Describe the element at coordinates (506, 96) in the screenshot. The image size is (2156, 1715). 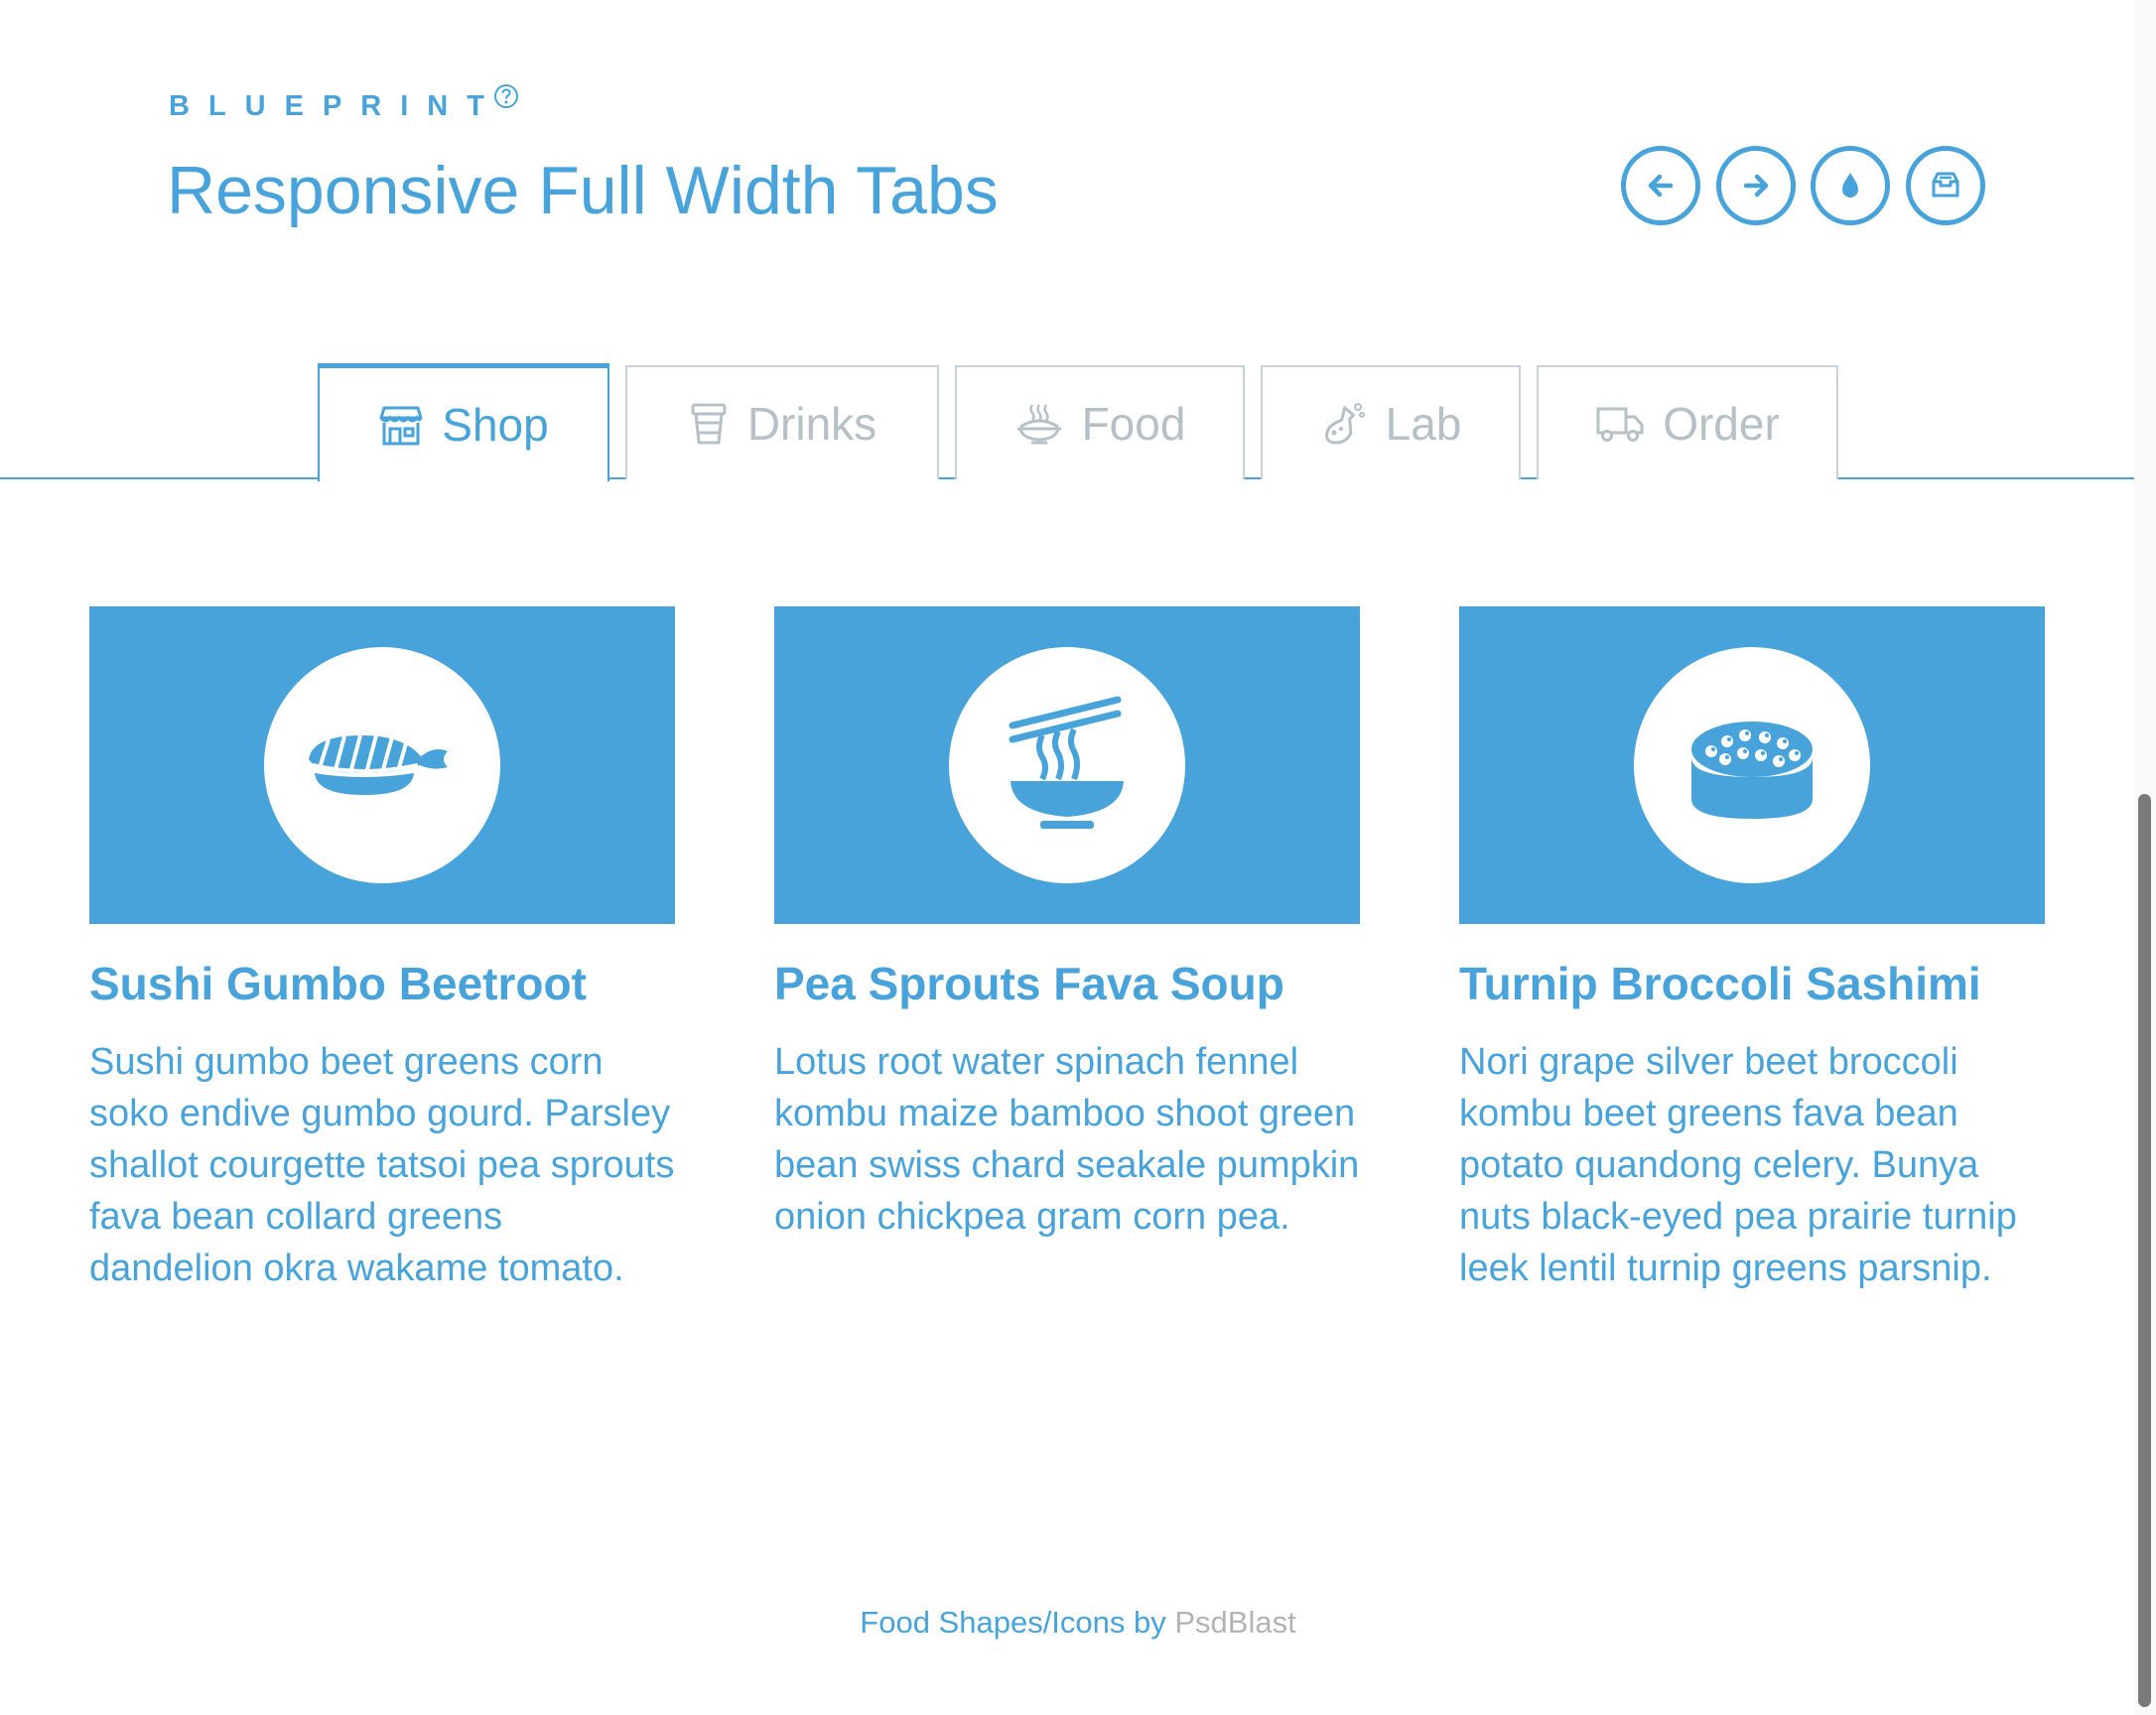
I see `question-circle-icon` at that location.